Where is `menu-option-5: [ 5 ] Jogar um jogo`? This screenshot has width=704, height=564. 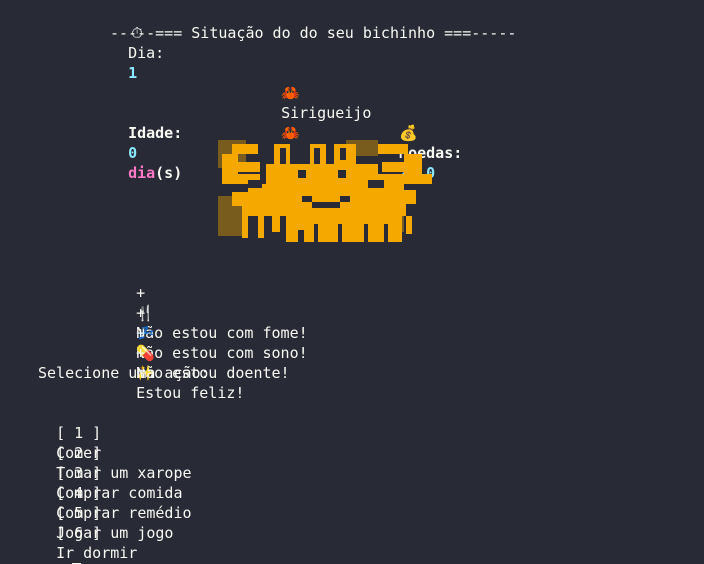
menu-option-5: [ 5 ] Jogar um jogo is located at coordinates (105, 512).